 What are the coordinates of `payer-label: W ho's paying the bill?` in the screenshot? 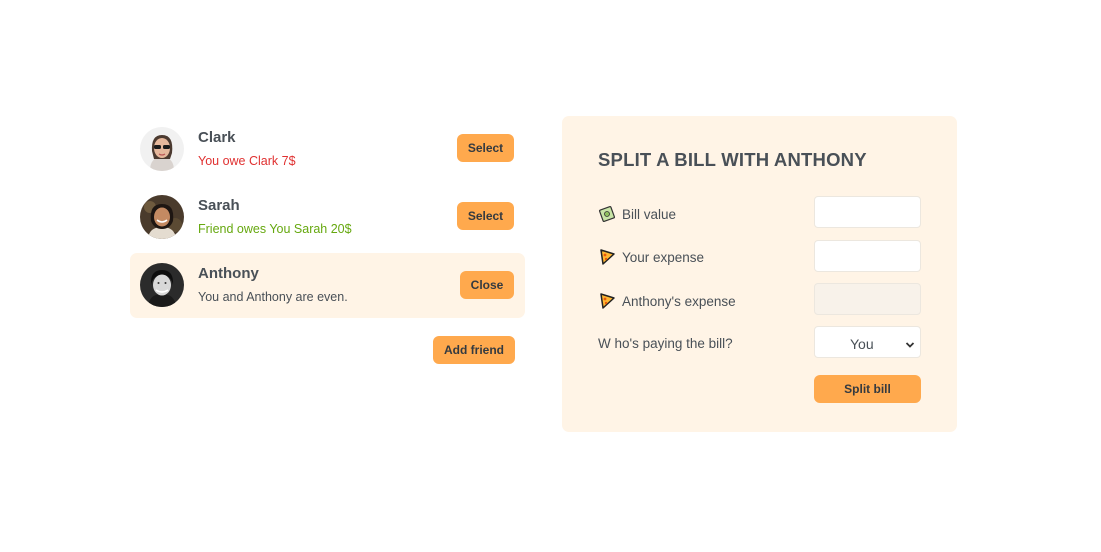 It's located at (665, 343).